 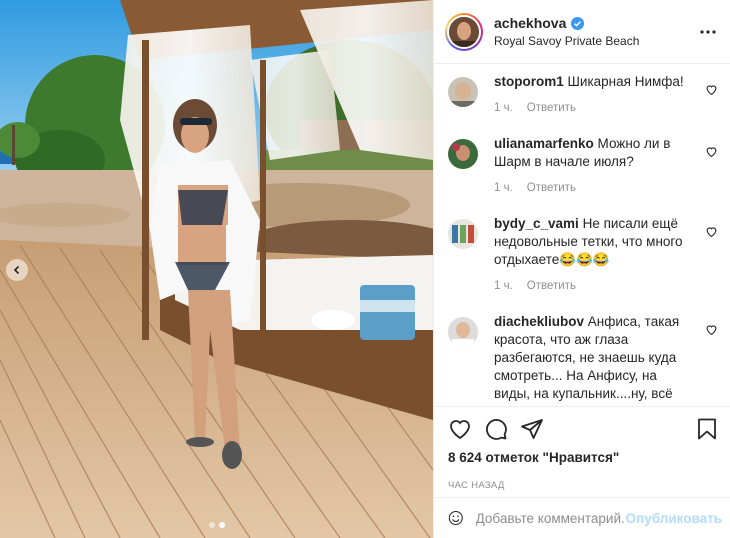 I want to click on paper-plane-icon, so click(x=532, y=429).